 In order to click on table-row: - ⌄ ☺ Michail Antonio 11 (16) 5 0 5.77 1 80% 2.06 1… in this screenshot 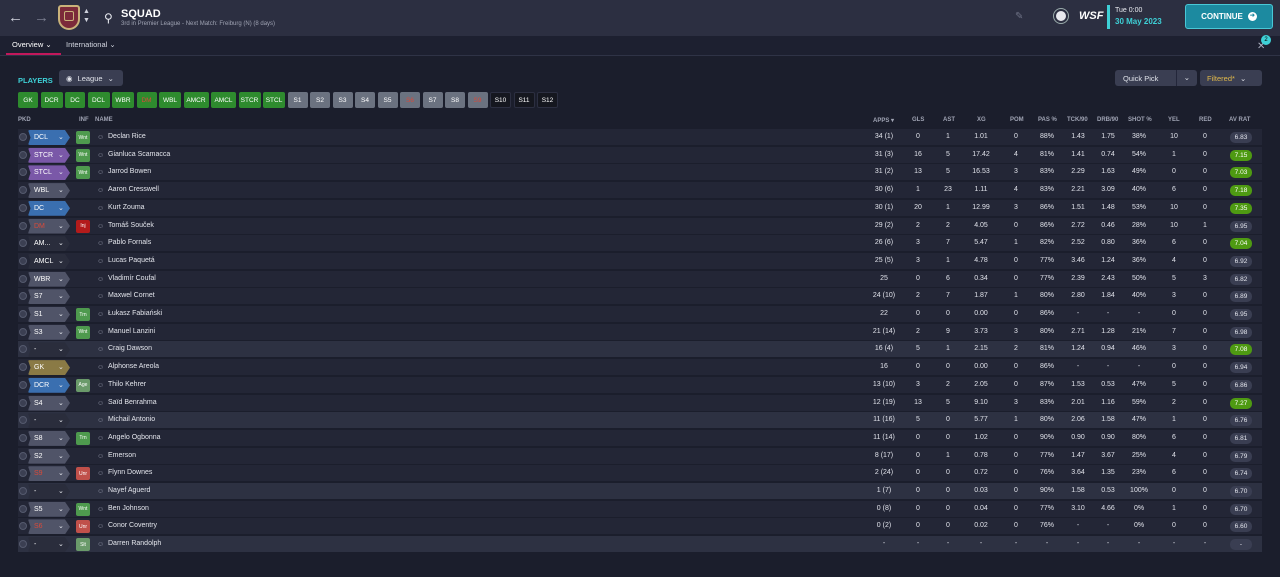, I will do `click(640, 421)`.